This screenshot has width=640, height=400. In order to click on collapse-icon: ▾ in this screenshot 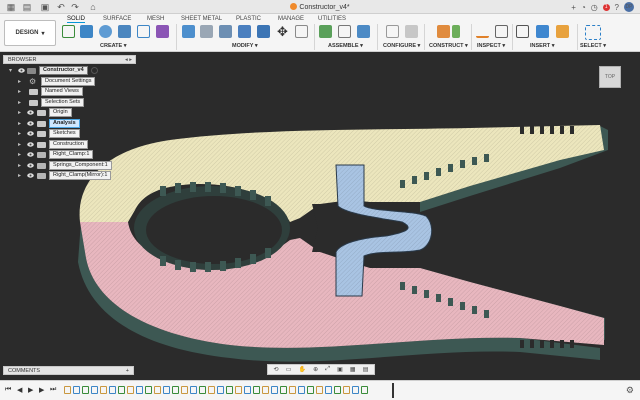, I will do `click(10, 70)`.